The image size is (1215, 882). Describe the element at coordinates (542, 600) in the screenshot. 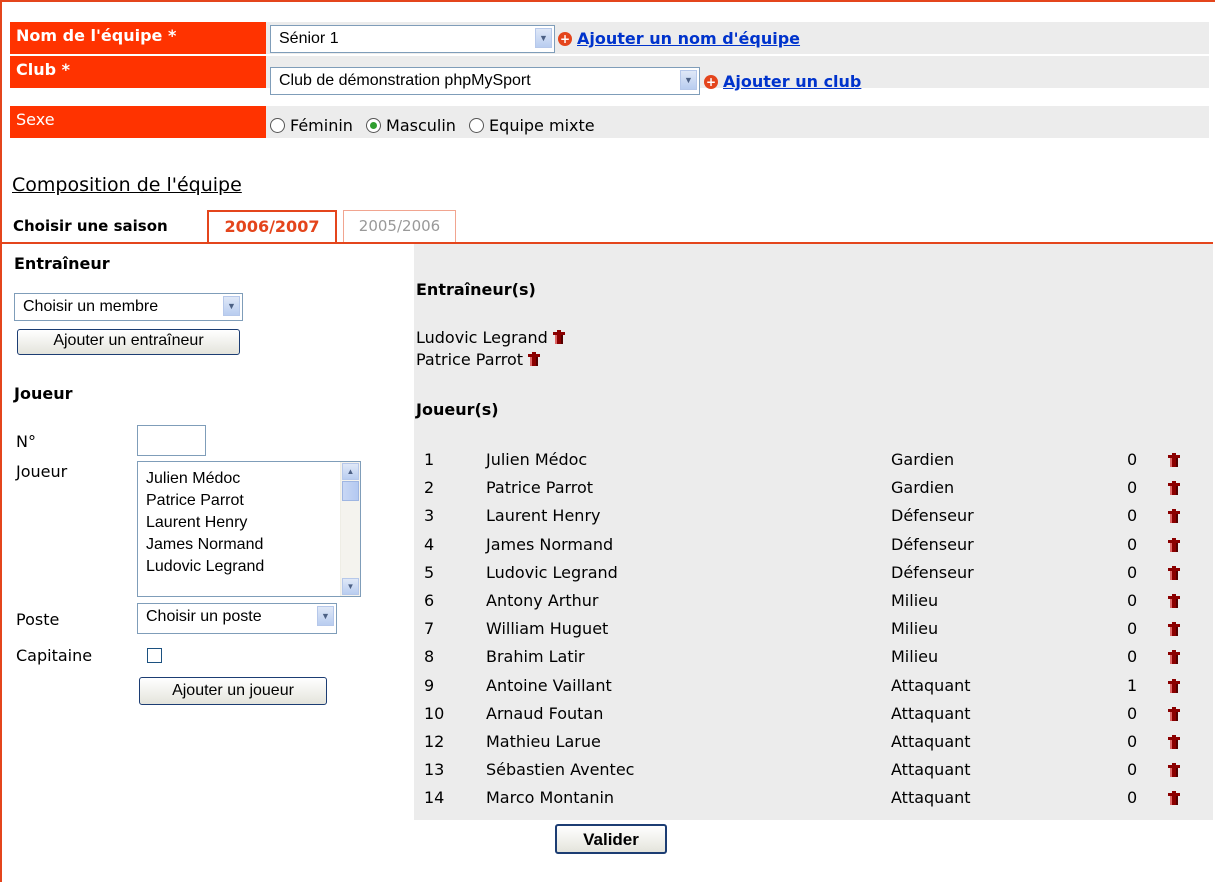

I see `player-name: Antony Arthur` at that location.